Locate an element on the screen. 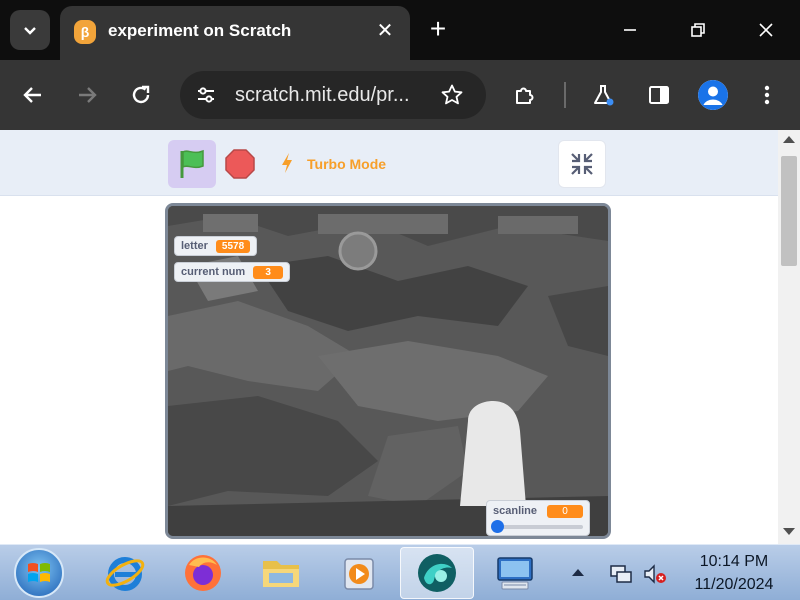 The height and width of the screenshot is (600, 800). firefox-icon is located at coordinates (203, 573).